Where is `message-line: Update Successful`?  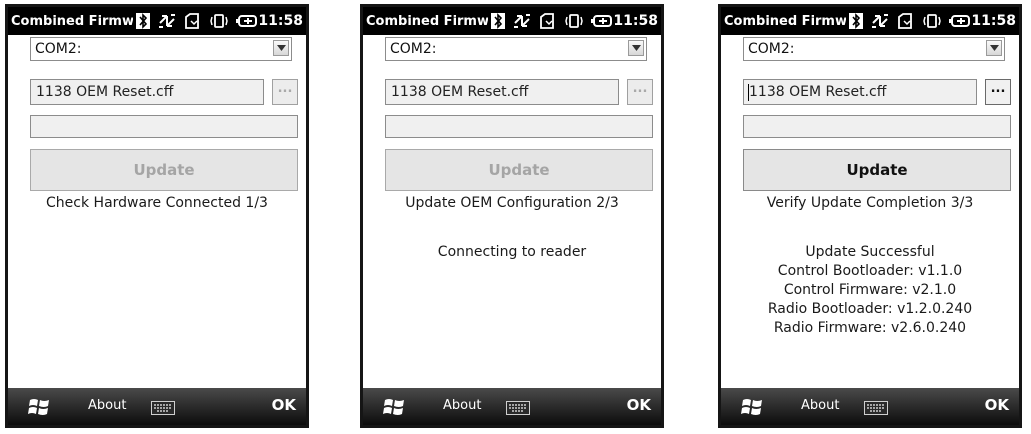
message-line: Update Successful is located at coordinates (870, 252).